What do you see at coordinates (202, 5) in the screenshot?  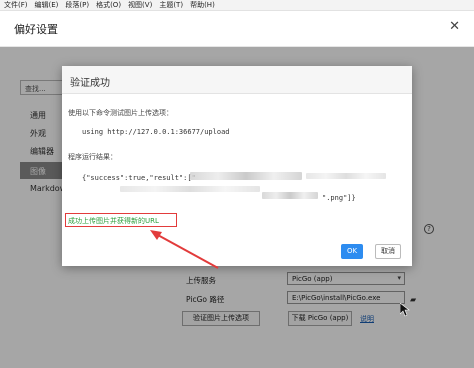 I see `menu-help: 帮助(H)` at bounding box center [202, 5].